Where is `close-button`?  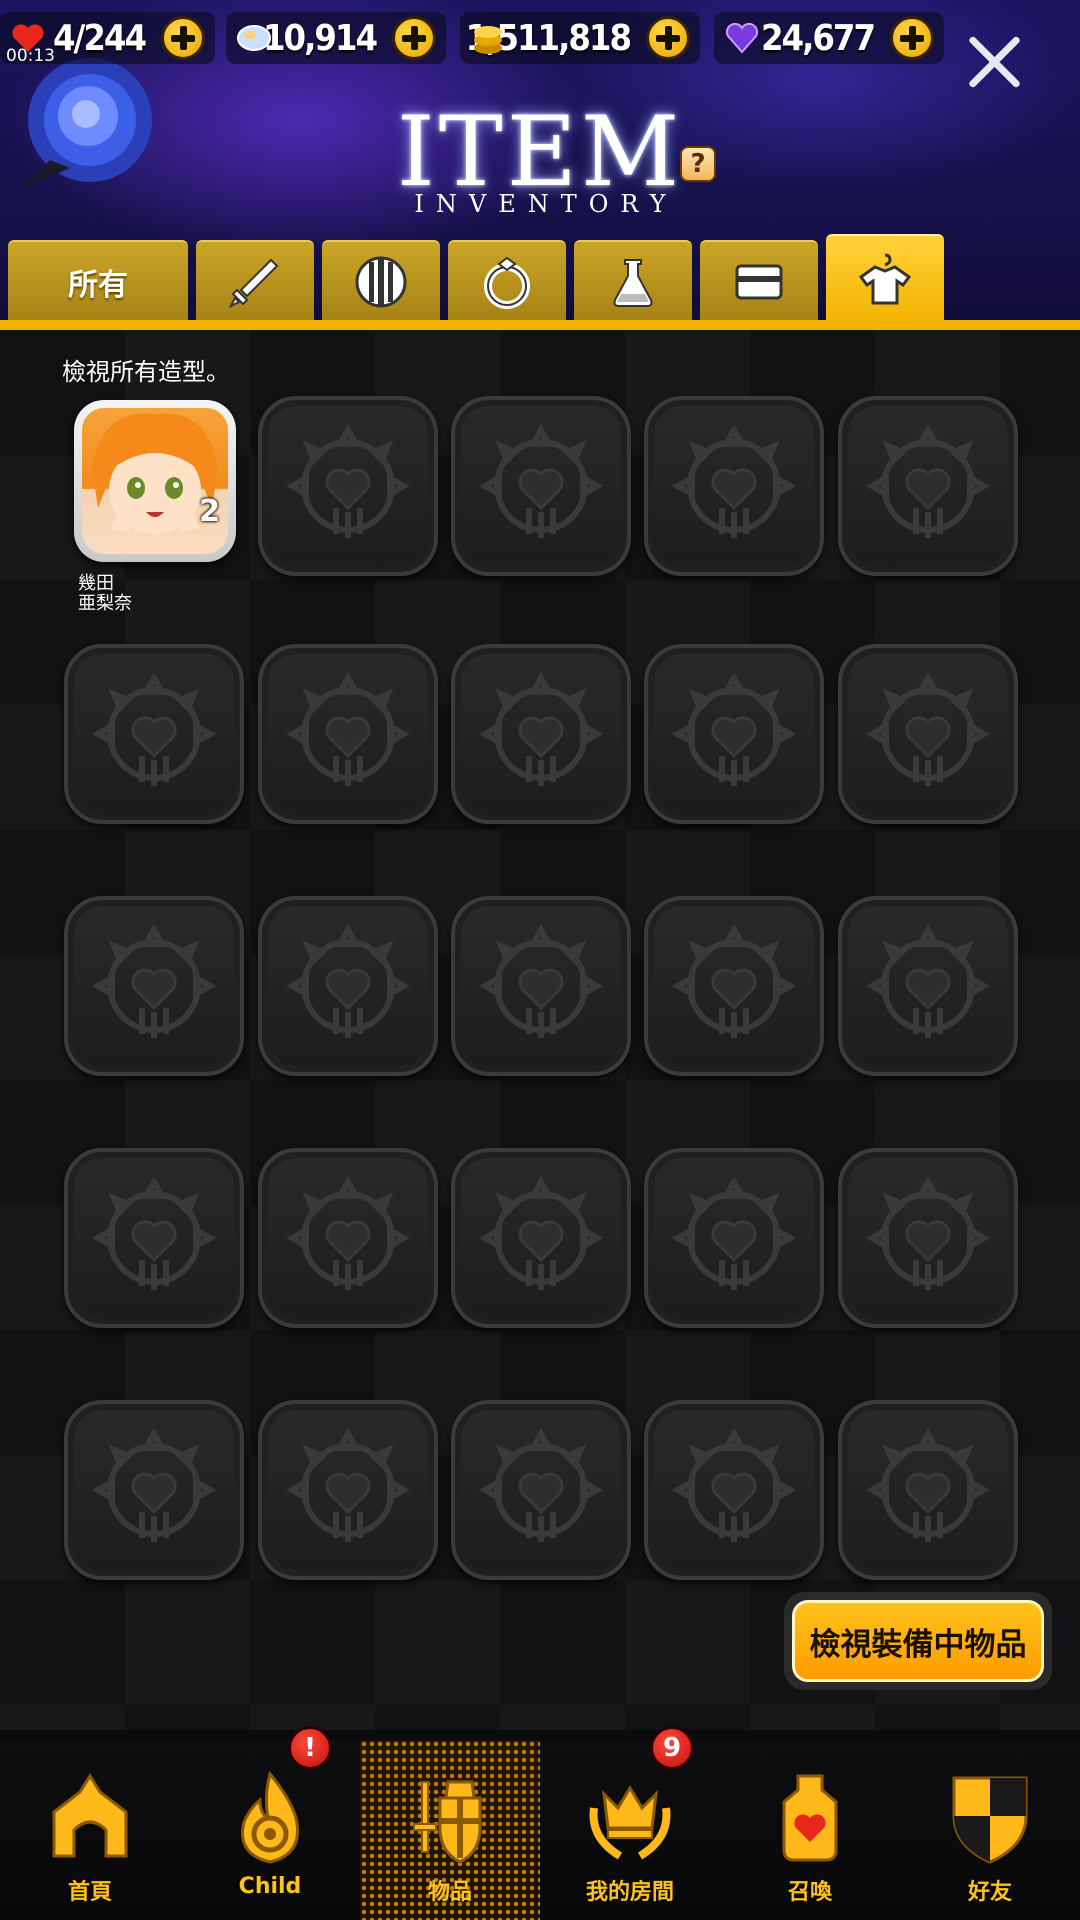
close-button is located at coordinates (994, 62).